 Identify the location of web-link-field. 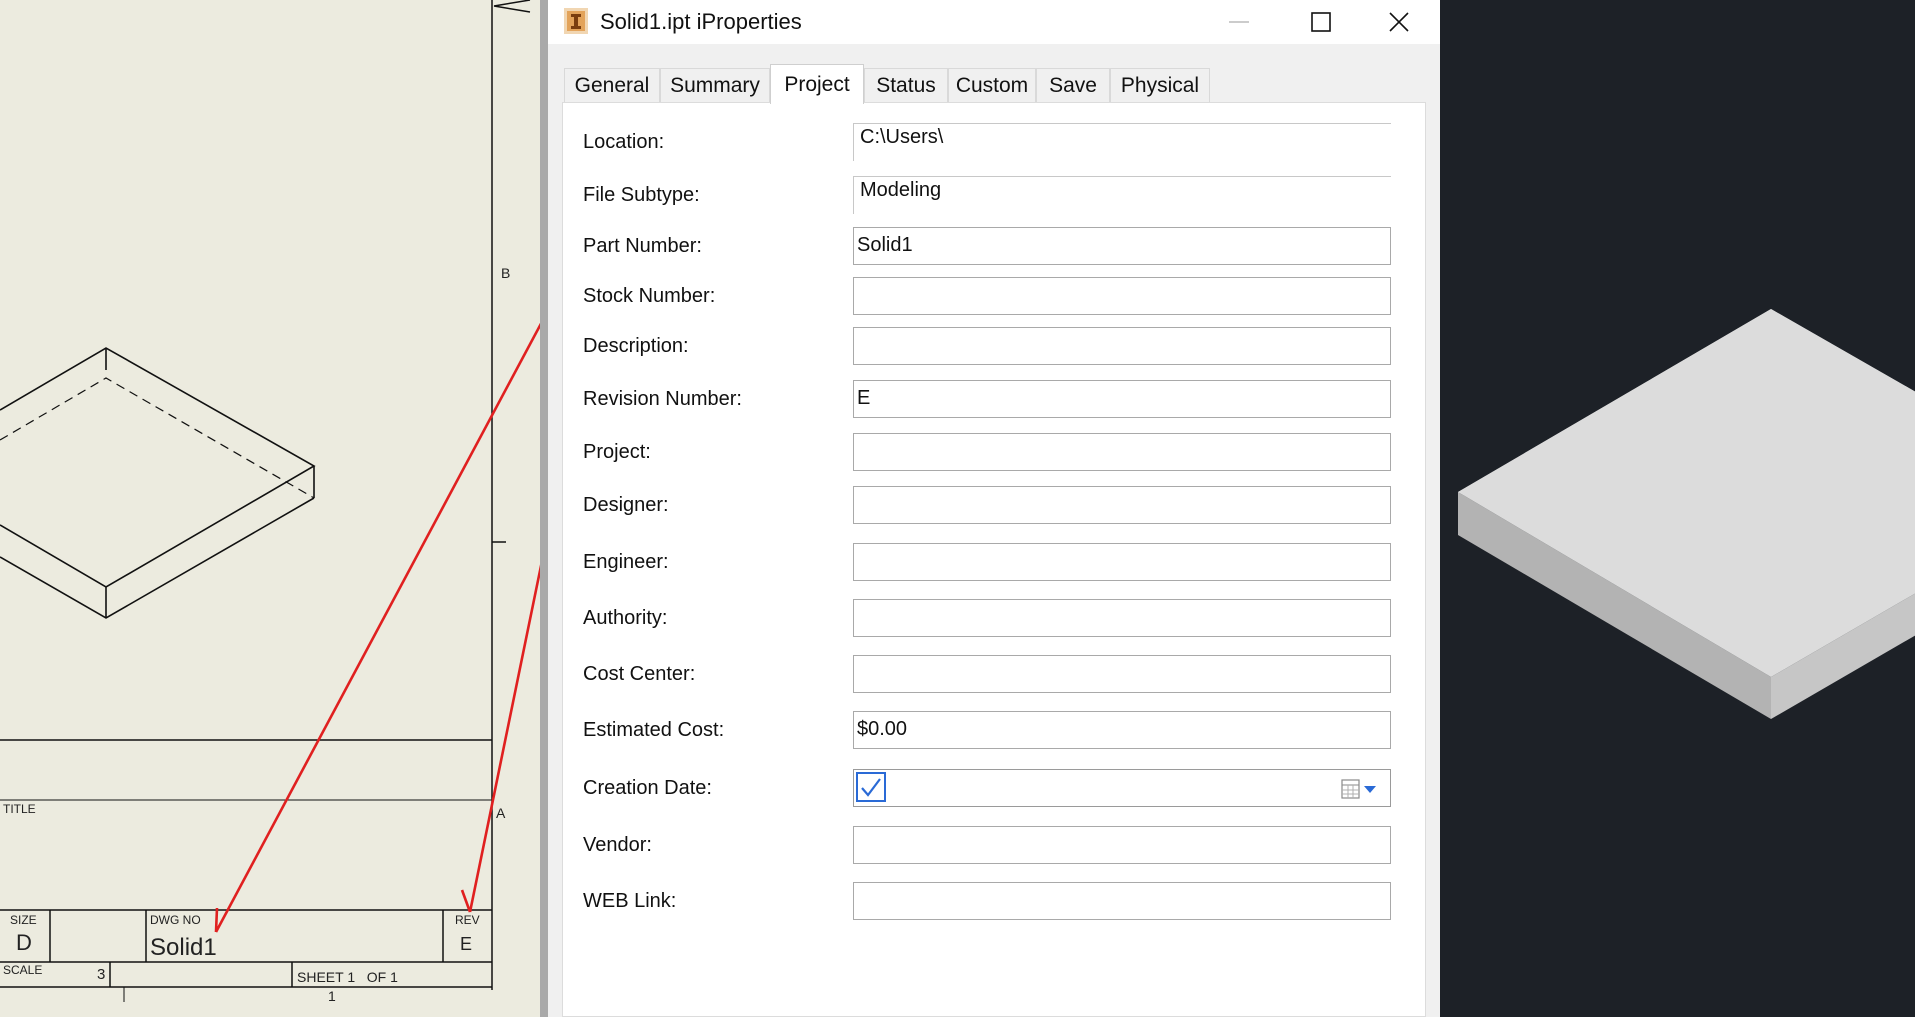
(1122, 901).